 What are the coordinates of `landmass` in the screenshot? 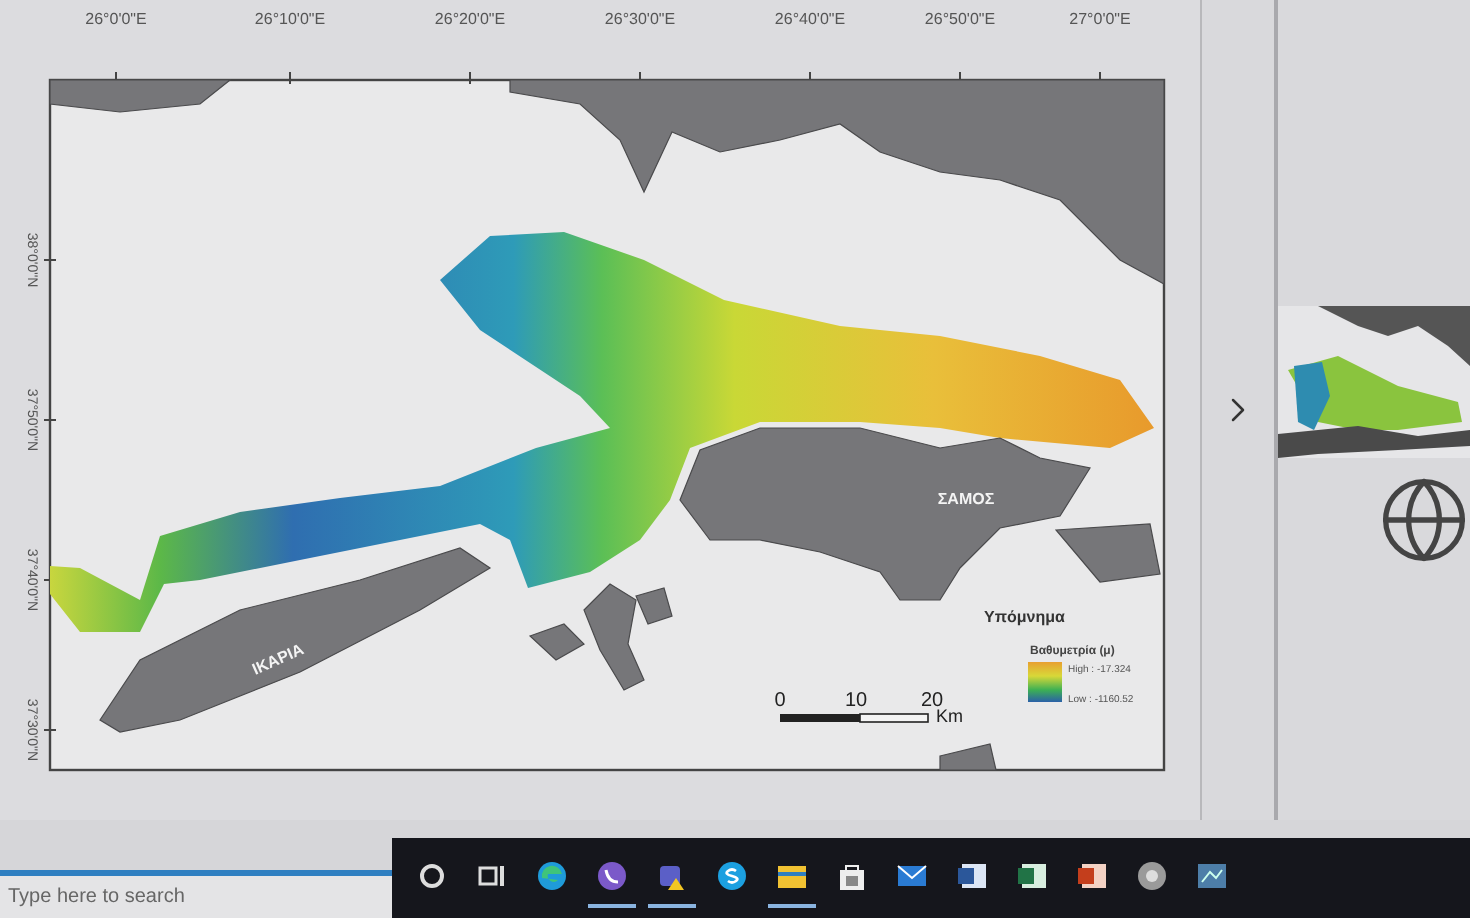 It's located at (968, 757).